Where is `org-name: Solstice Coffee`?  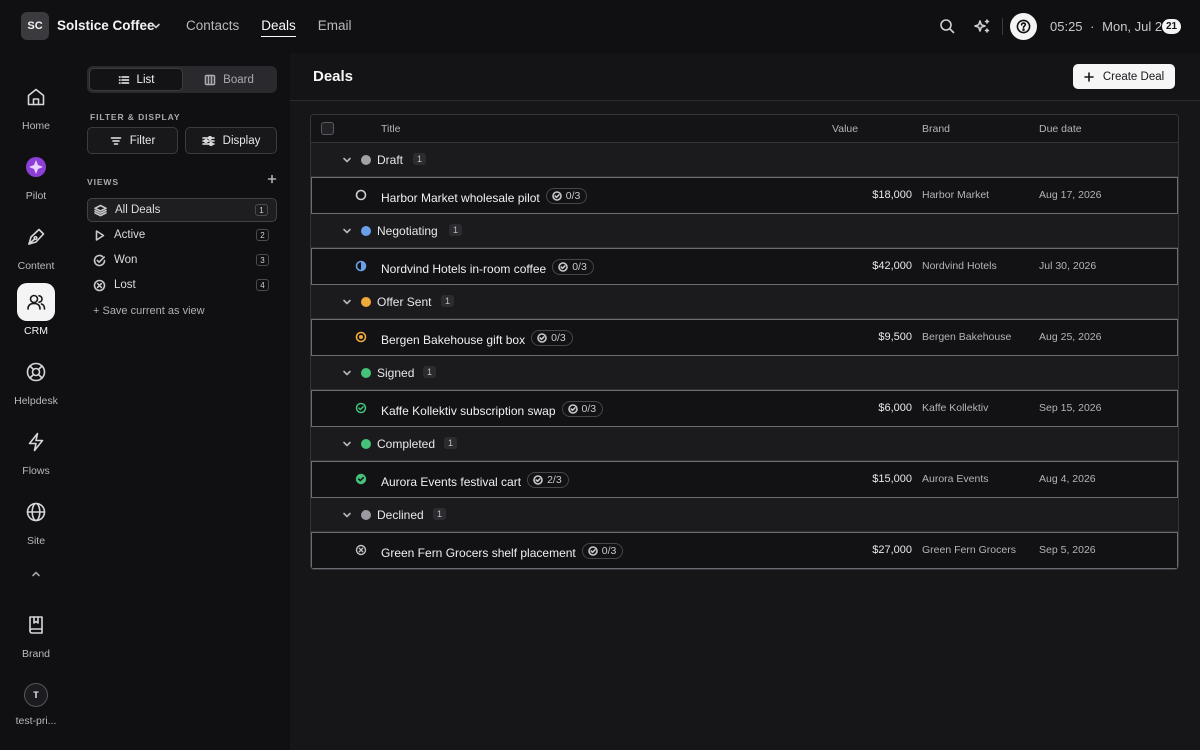
org-name: Solstice Coffee is located at coordinates (106, 25).